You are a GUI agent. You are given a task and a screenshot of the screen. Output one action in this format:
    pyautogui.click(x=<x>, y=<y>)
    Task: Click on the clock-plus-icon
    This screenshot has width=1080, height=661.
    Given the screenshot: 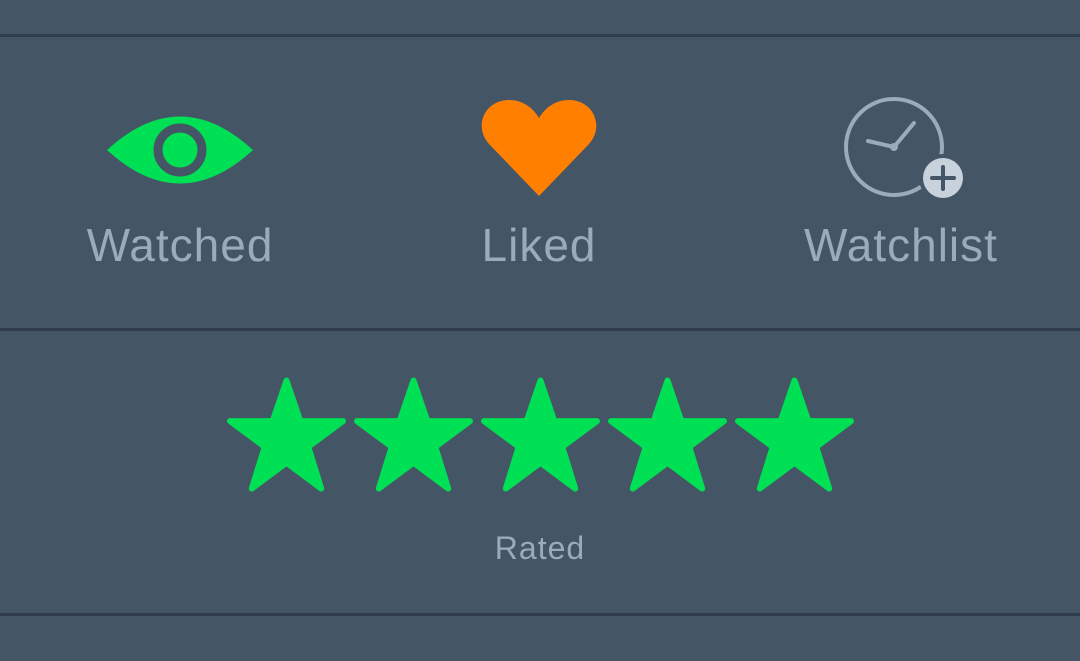 What is the action you would take?
    pyautogui.click(x=901, y=150)
    